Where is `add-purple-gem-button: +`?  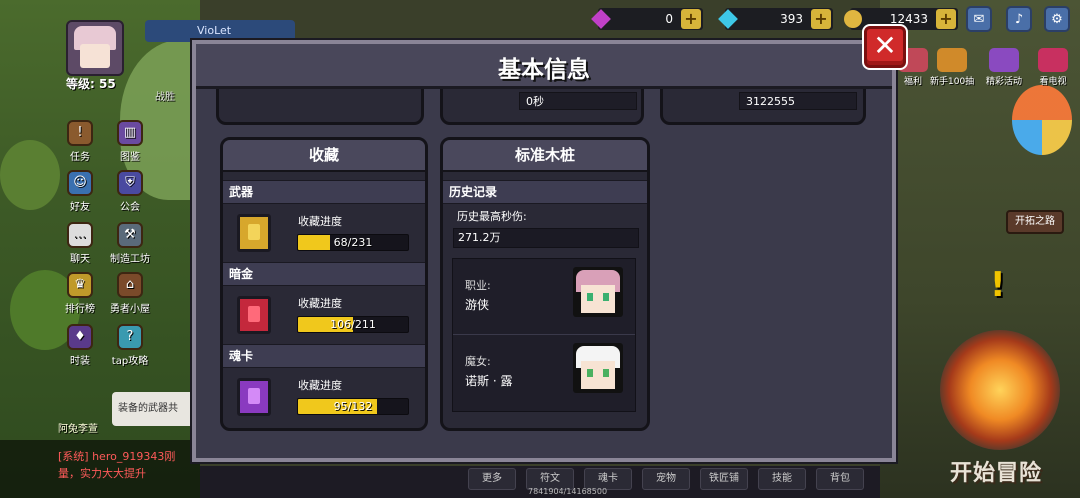
add-purple-gem-button: + is located at coordinates (691, 19).